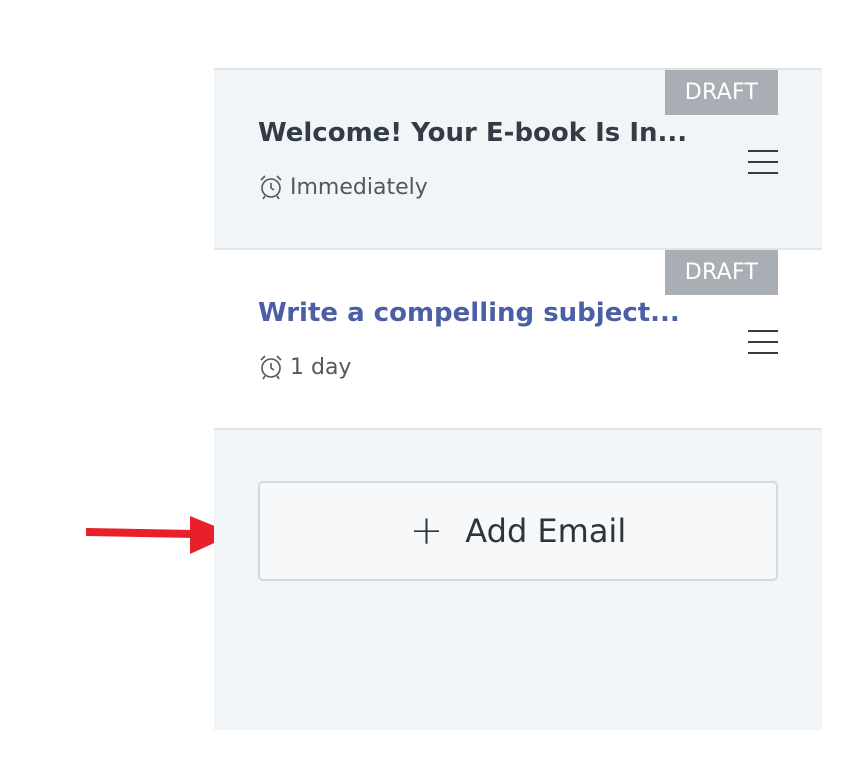  I want to click on plus-icon: +, so click(426, 531).